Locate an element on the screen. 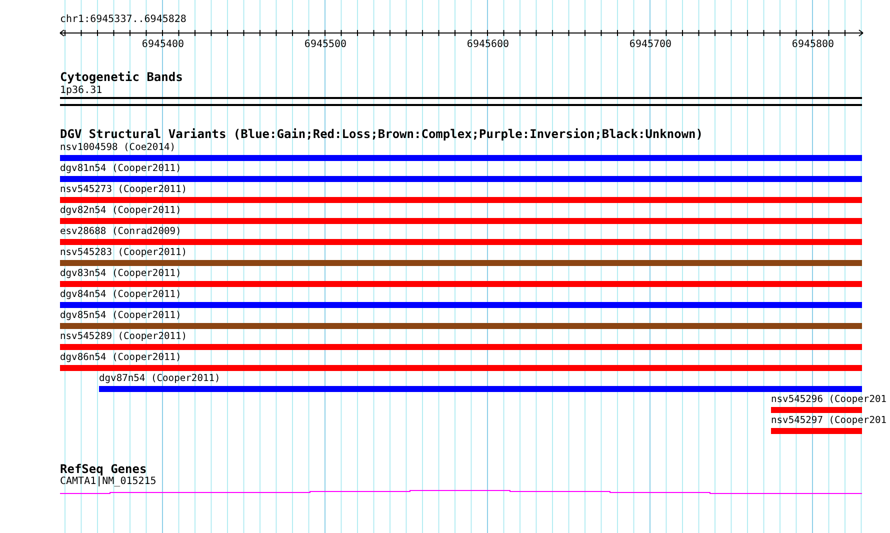 The image size is (890, 533). band-label: 1p36.31 is located at coordinates (82, 90).